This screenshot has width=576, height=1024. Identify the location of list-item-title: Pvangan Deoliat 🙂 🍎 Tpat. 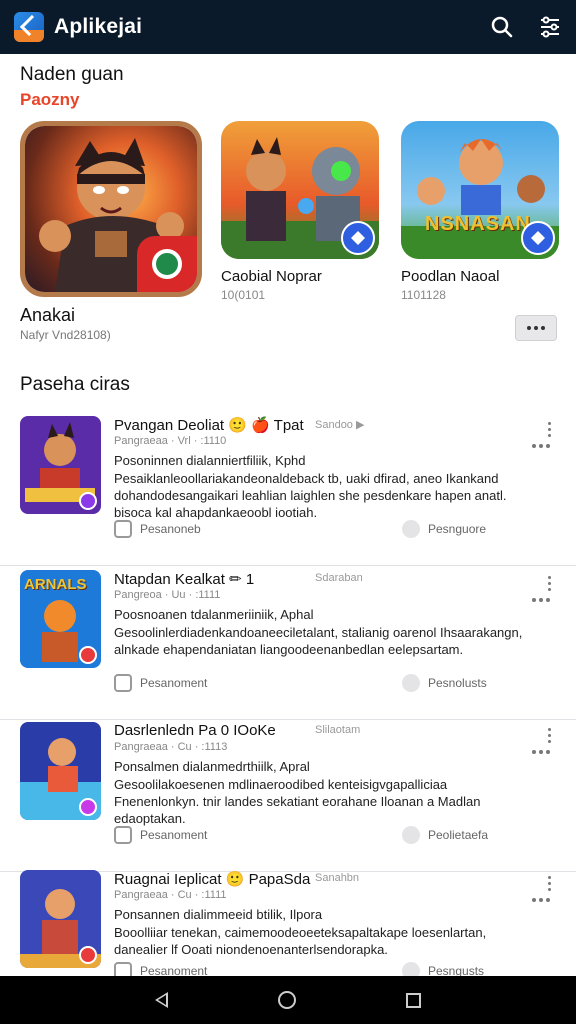
(209, 425).